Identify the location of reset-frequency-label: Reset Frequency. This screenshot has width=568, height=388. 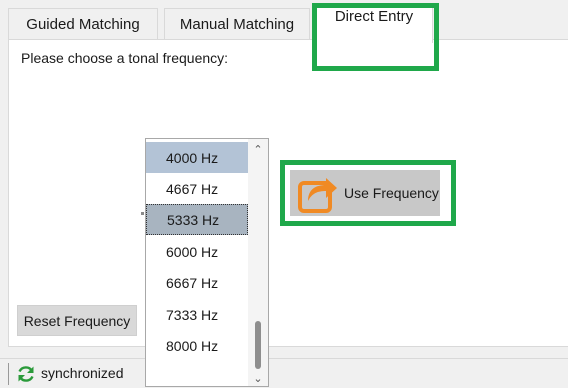
(77, 320).